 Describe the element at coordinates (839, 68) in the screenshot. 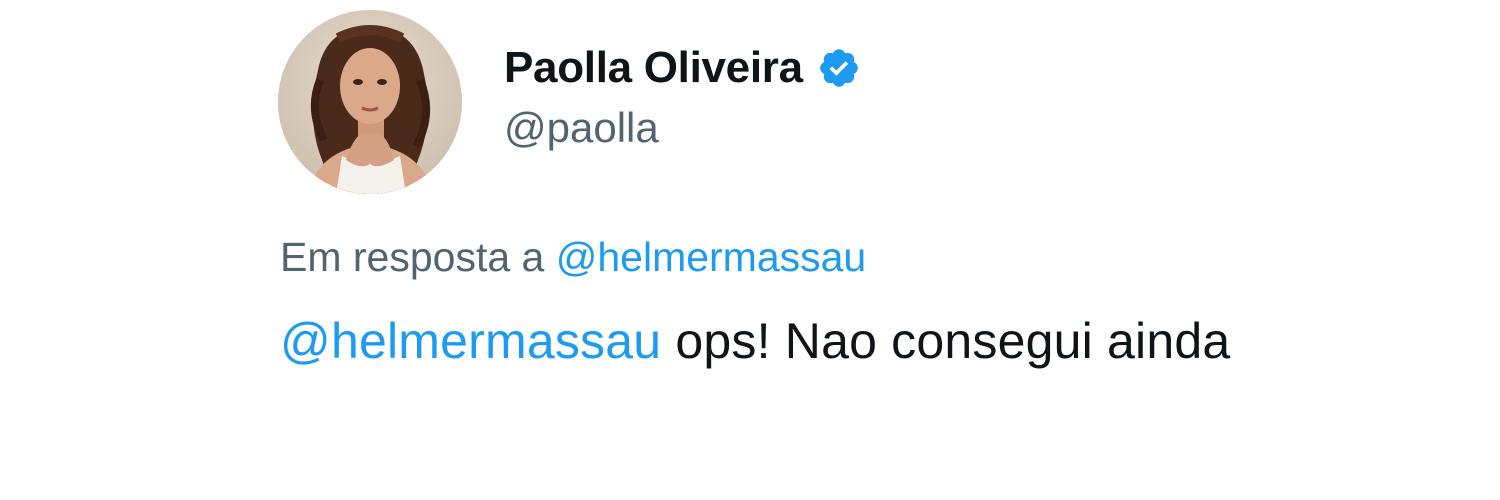

I see `verified-badge-icon` at that location.